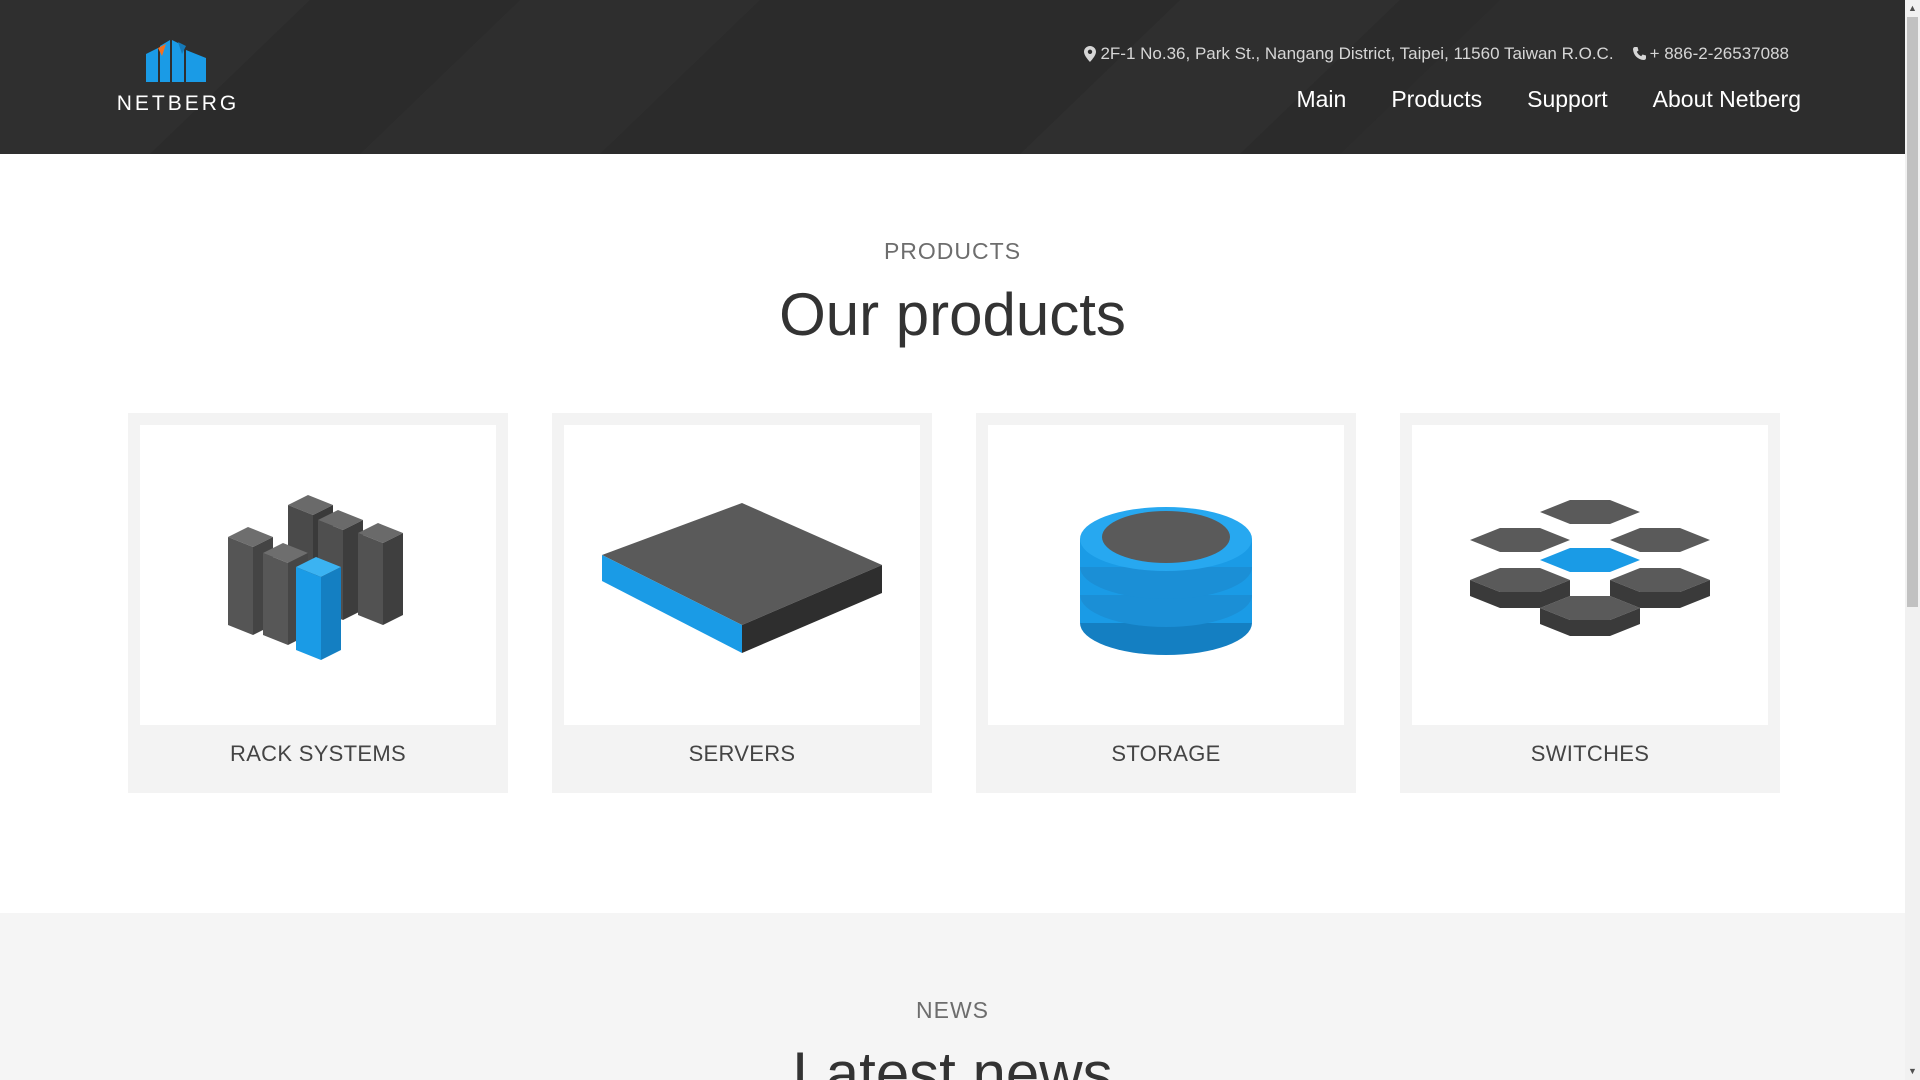 The width and height of the screenshot is (1920, 1080). What do you see at coordinates (1639, 53) in the screenshot?
I see `phone-icon` at bounding box center [1639, 53].